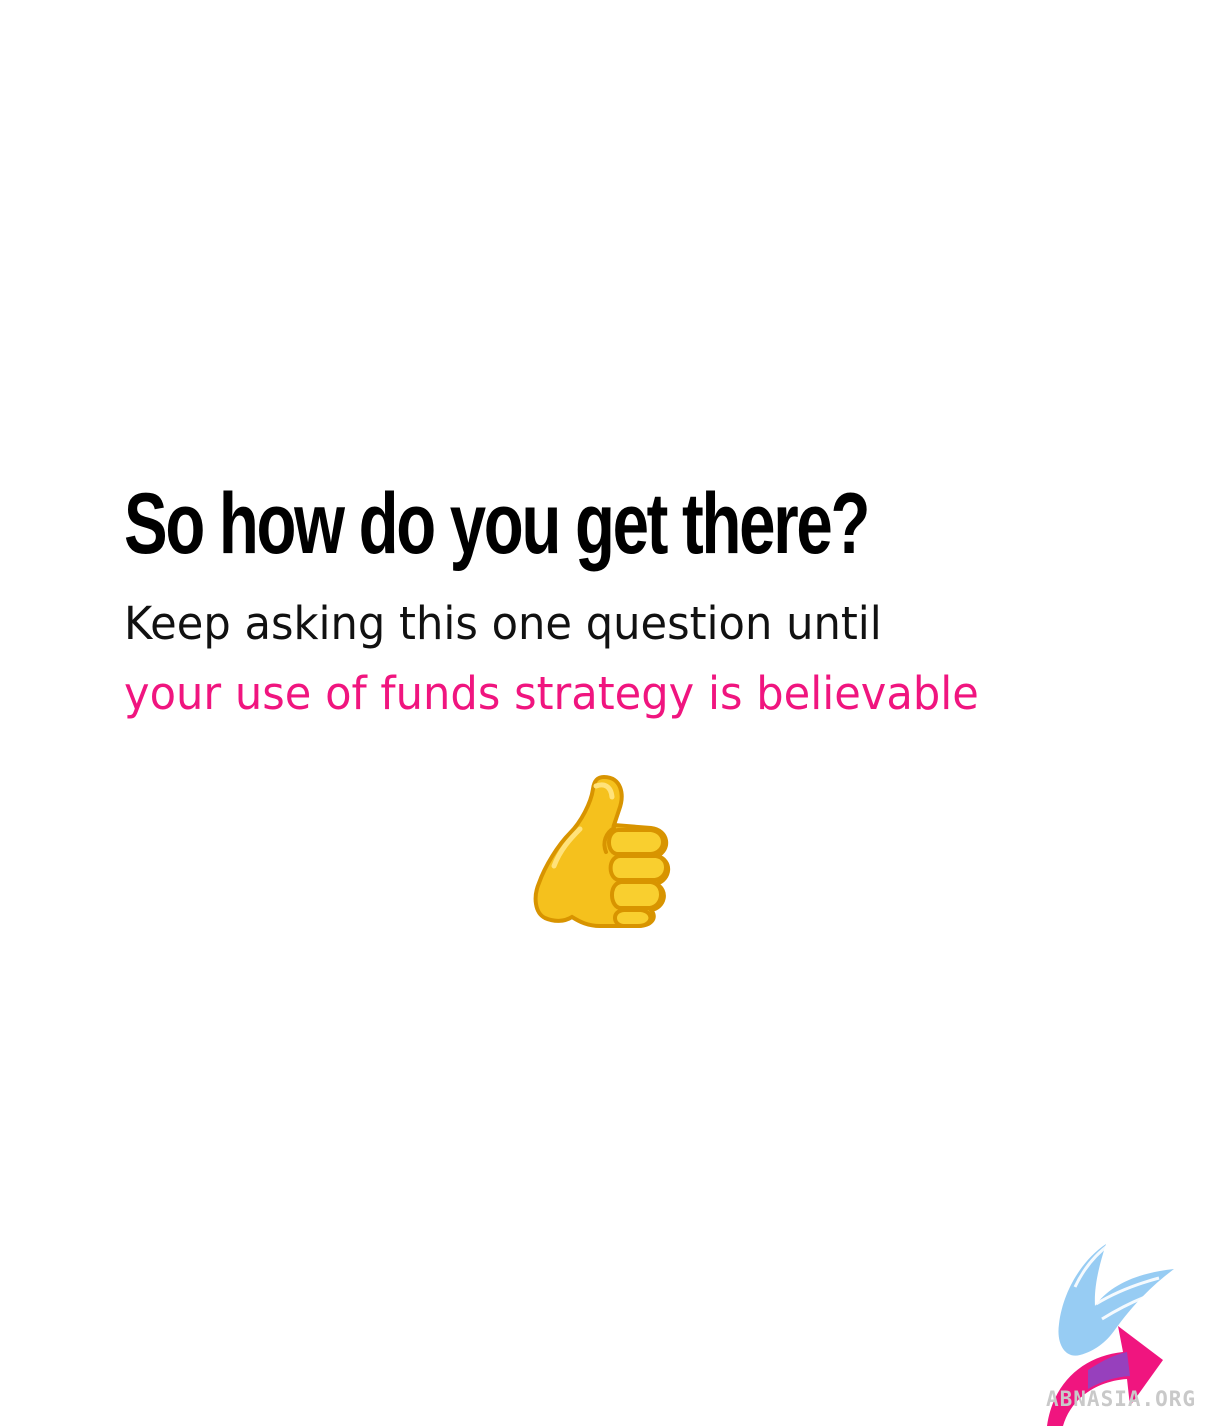 The height and width of the screenshot is (1426, 1224). I want to click on thumbs-up-icon, so click(602, 851).